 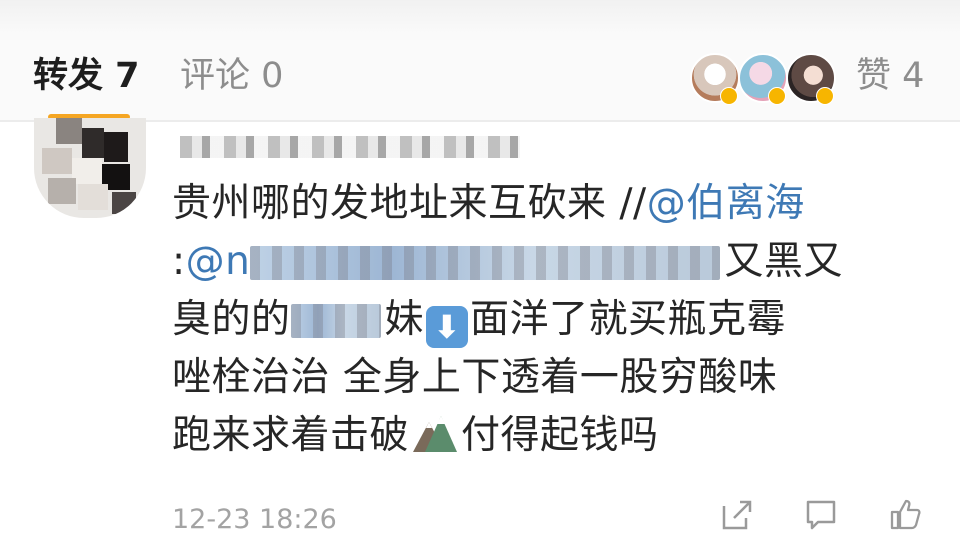 I want to click on mention-link: @伯离海, so click(x=726, y=203).